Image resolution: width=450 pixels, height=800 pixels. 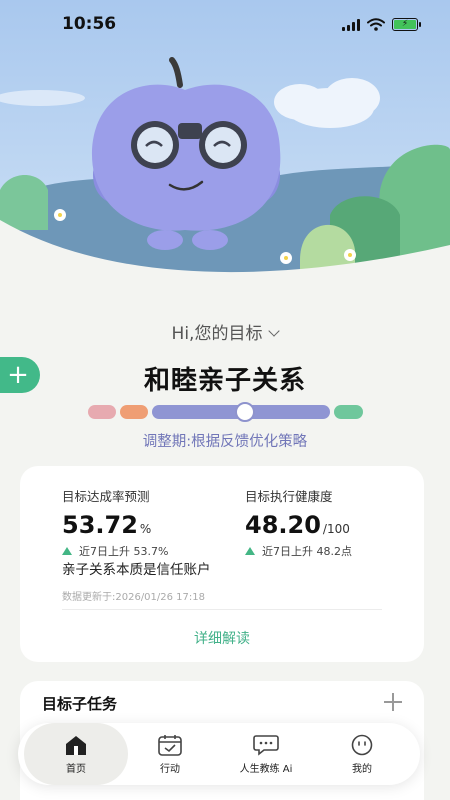 I want to click on health-stat: 目标执行健康度 48.20/100 近7日上升 48.2点, so click(x=298, y=522).